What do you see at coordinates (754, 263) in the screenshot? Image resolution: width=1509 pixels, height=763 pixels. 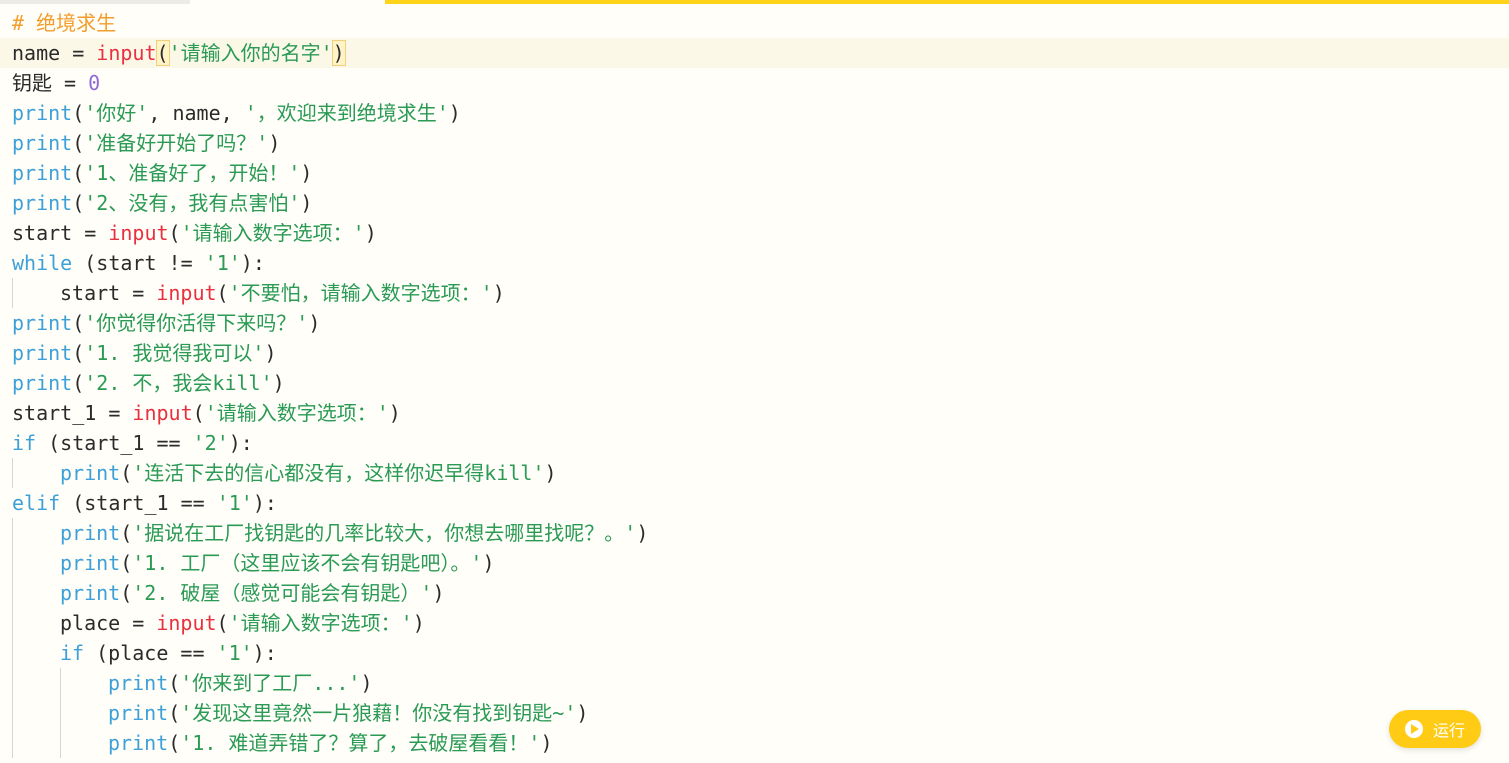 I see `code-line: while (start != '1'):` at bounding box center [754, 263].